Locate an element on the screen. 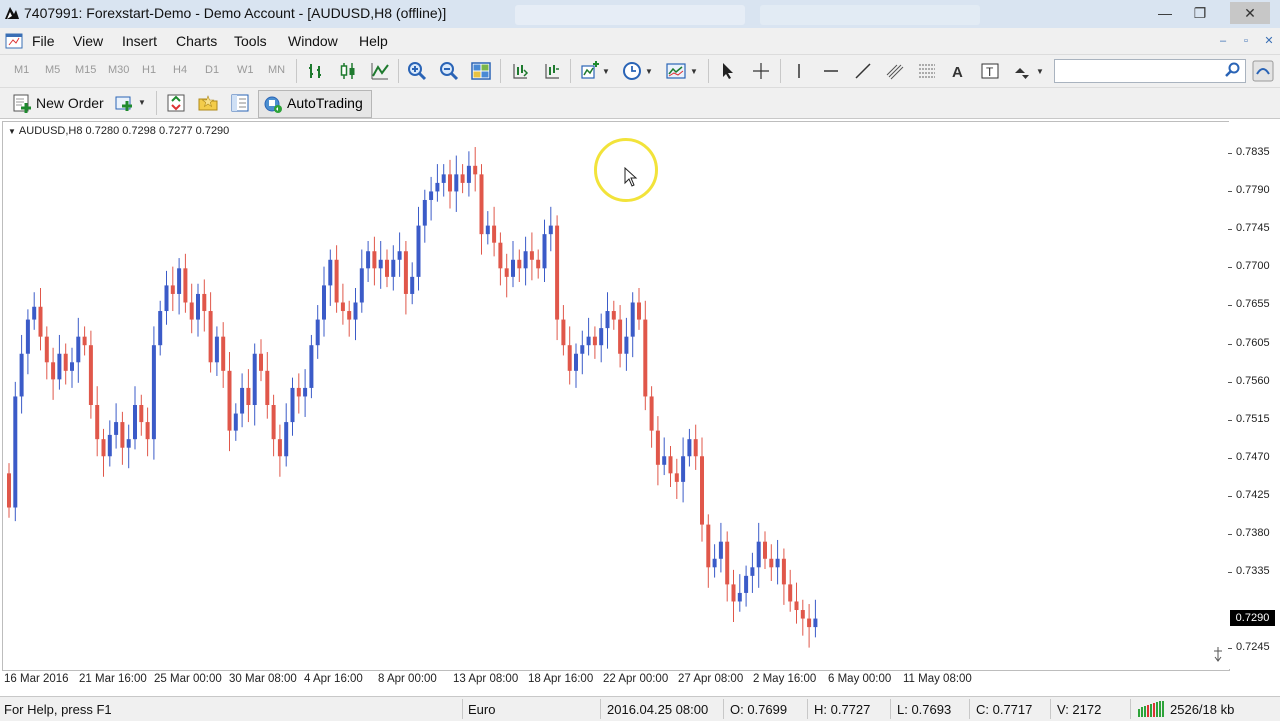 Image resolution: width=1280 pixels, height=721 pixels. status-volume: V: 2172 is located at coordinates (1079, 709).